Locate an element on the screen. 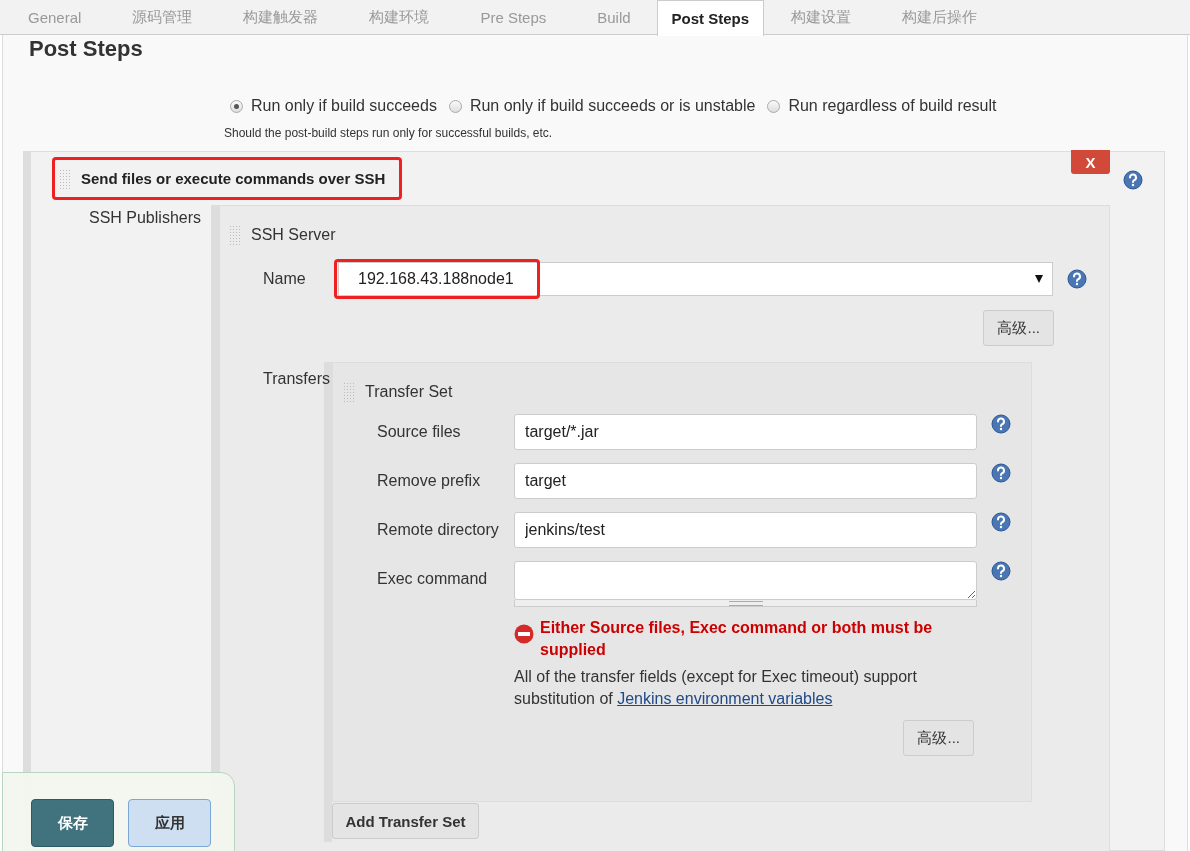  footer-button: 保存 is located at coordinates (72, 823).